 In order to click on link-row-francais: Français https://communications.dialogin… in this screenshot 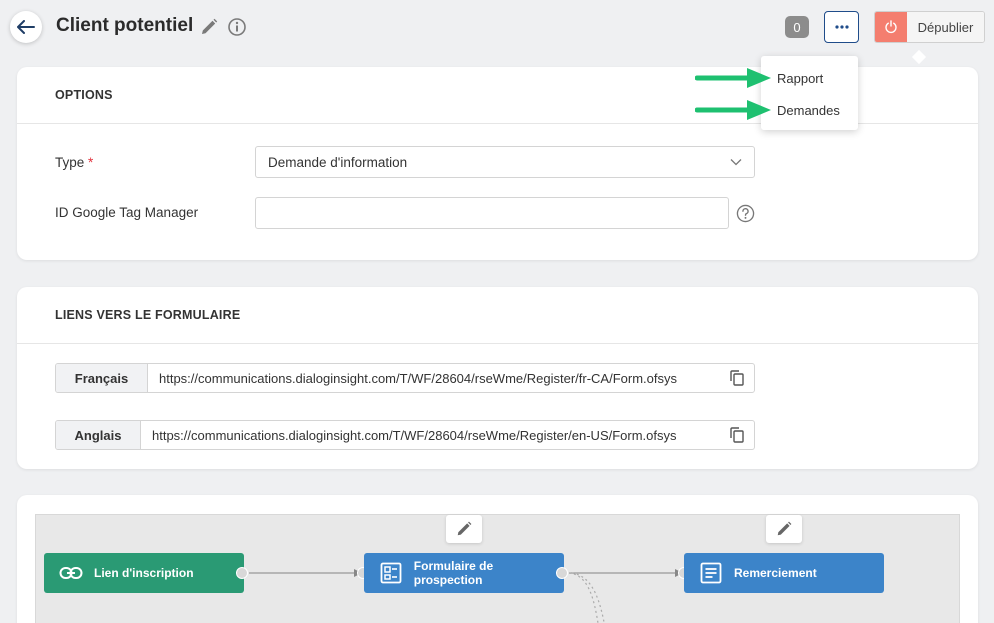, I will do `click(405, 378)`.